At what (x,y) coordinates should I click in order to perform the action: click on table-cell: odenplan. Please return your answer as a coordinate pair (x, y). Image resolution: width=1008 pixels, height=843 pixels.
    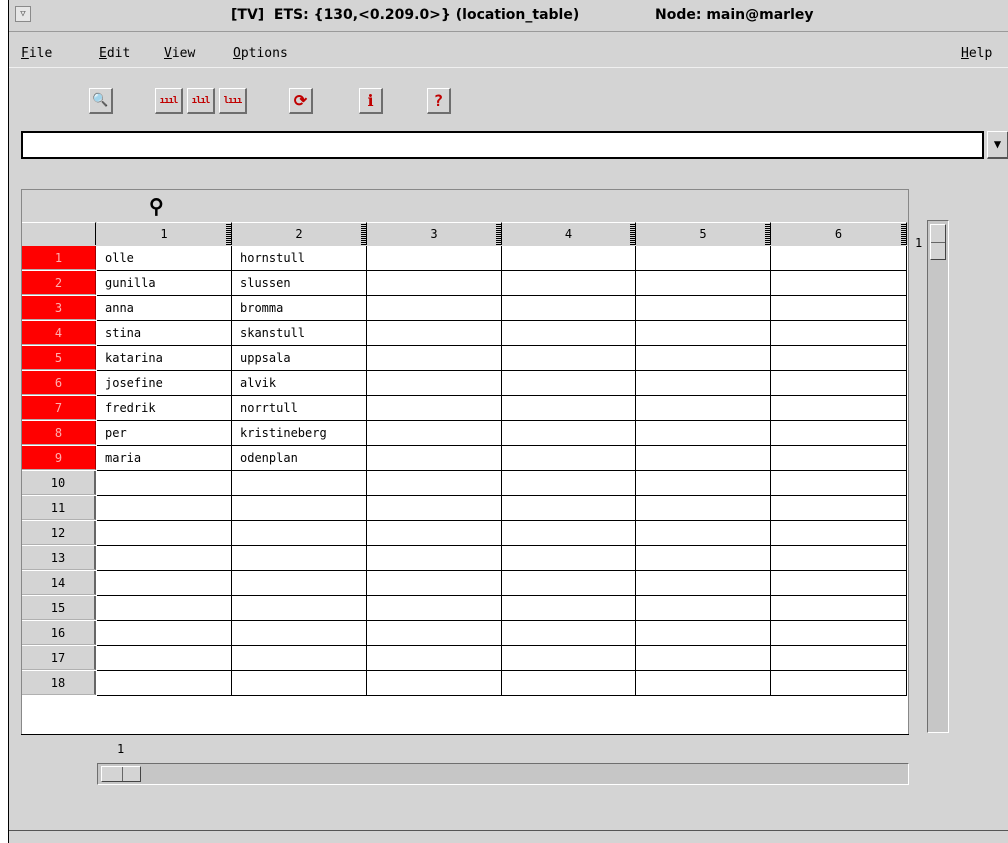
    Looking at the image, I should click on (299, 458).